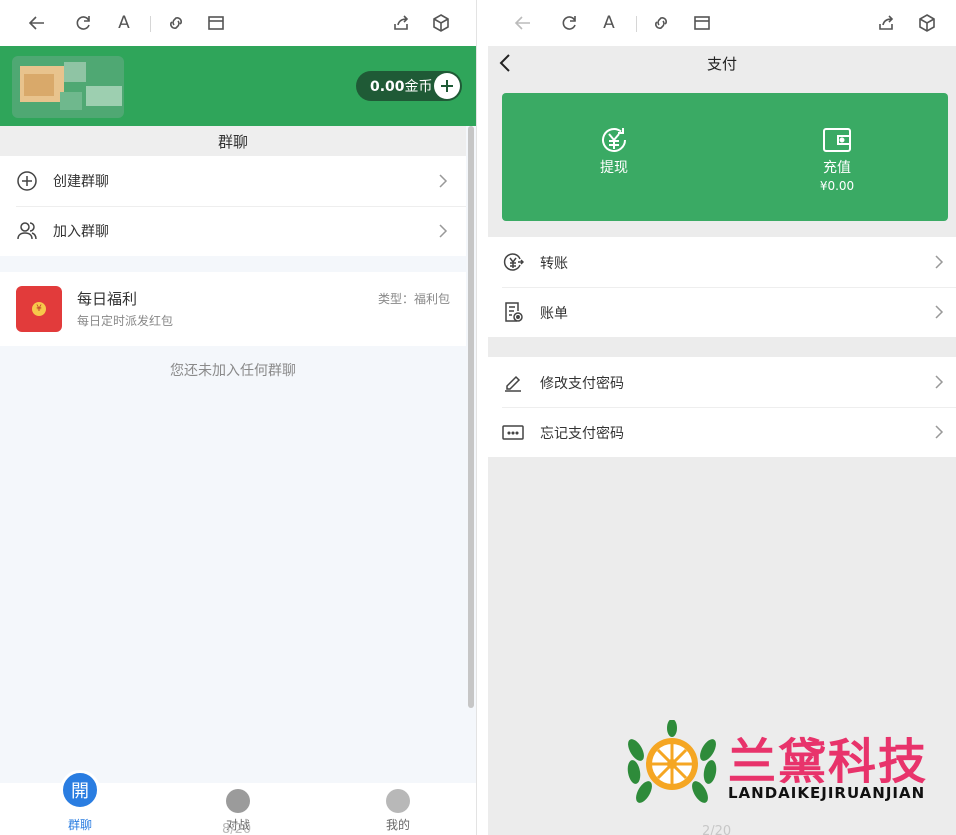  Describe the element at coordinates (233, 231) in the screenshot. I see `join-group-row: 加入群聊` at that location.